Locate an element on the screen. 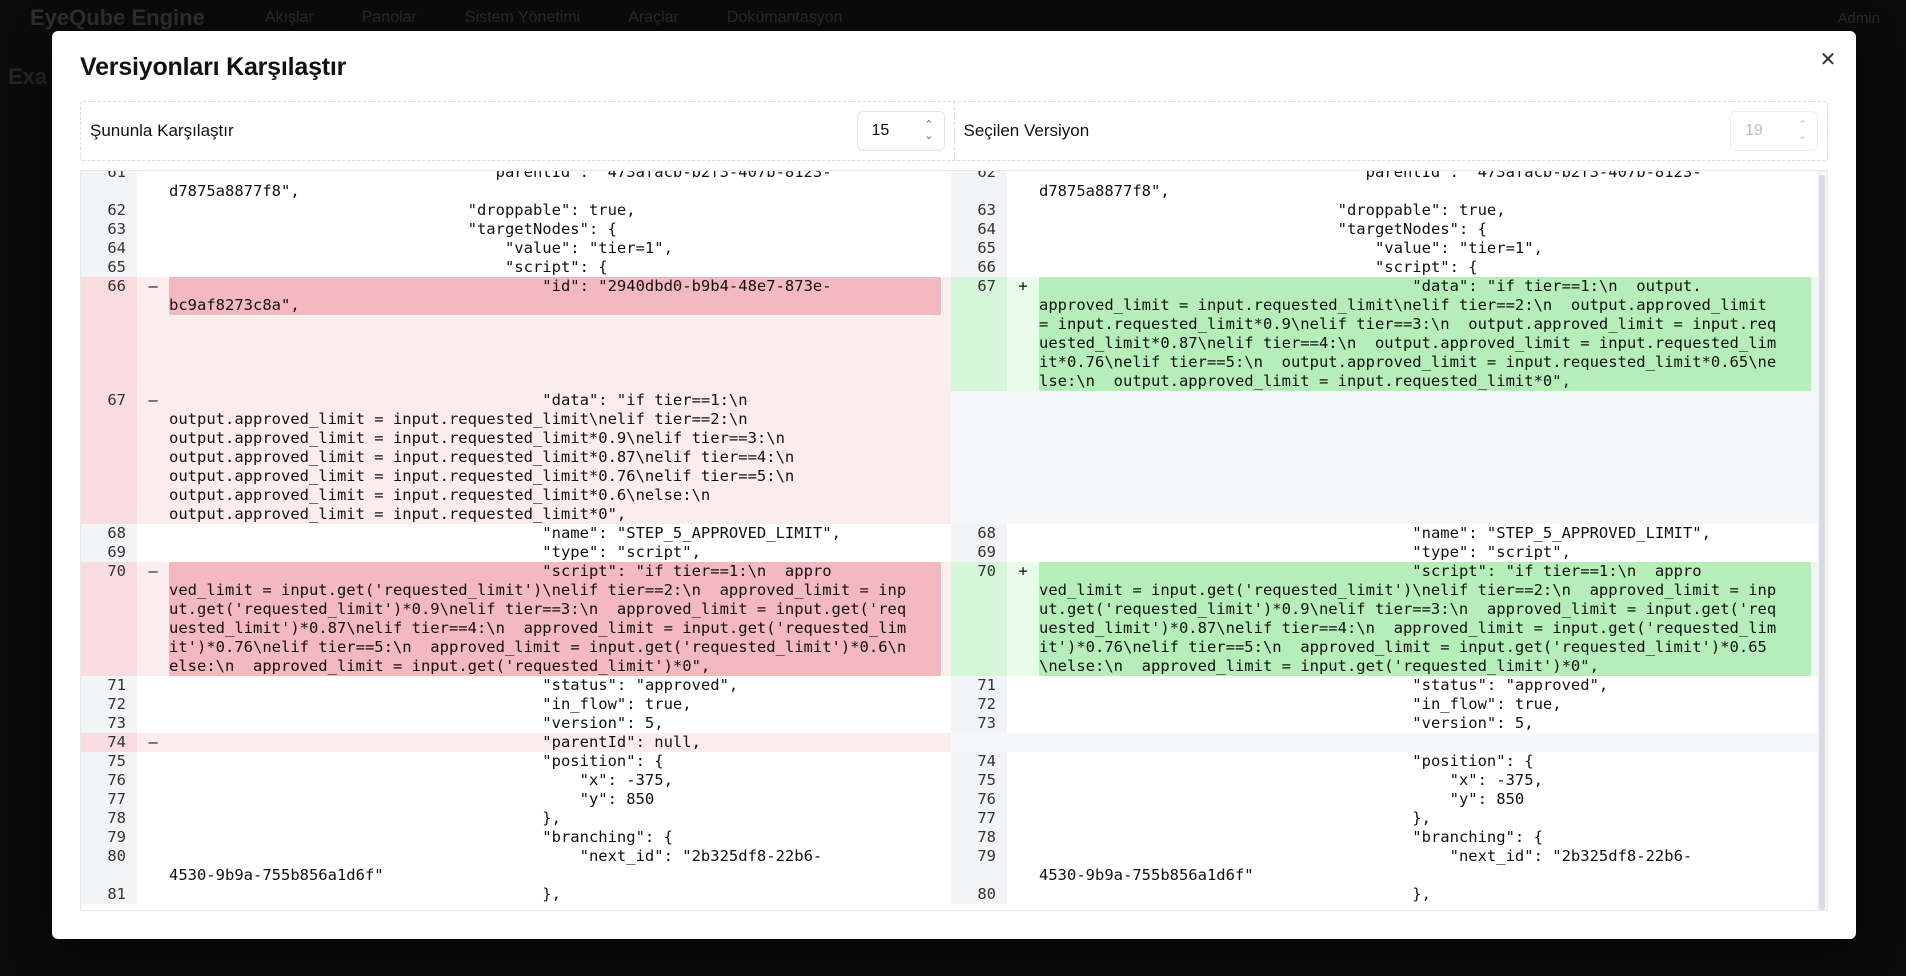 This screenshot has height=976, width=1906. diff-row: 81 }, 80 }, is located at coordinates (954, 894).